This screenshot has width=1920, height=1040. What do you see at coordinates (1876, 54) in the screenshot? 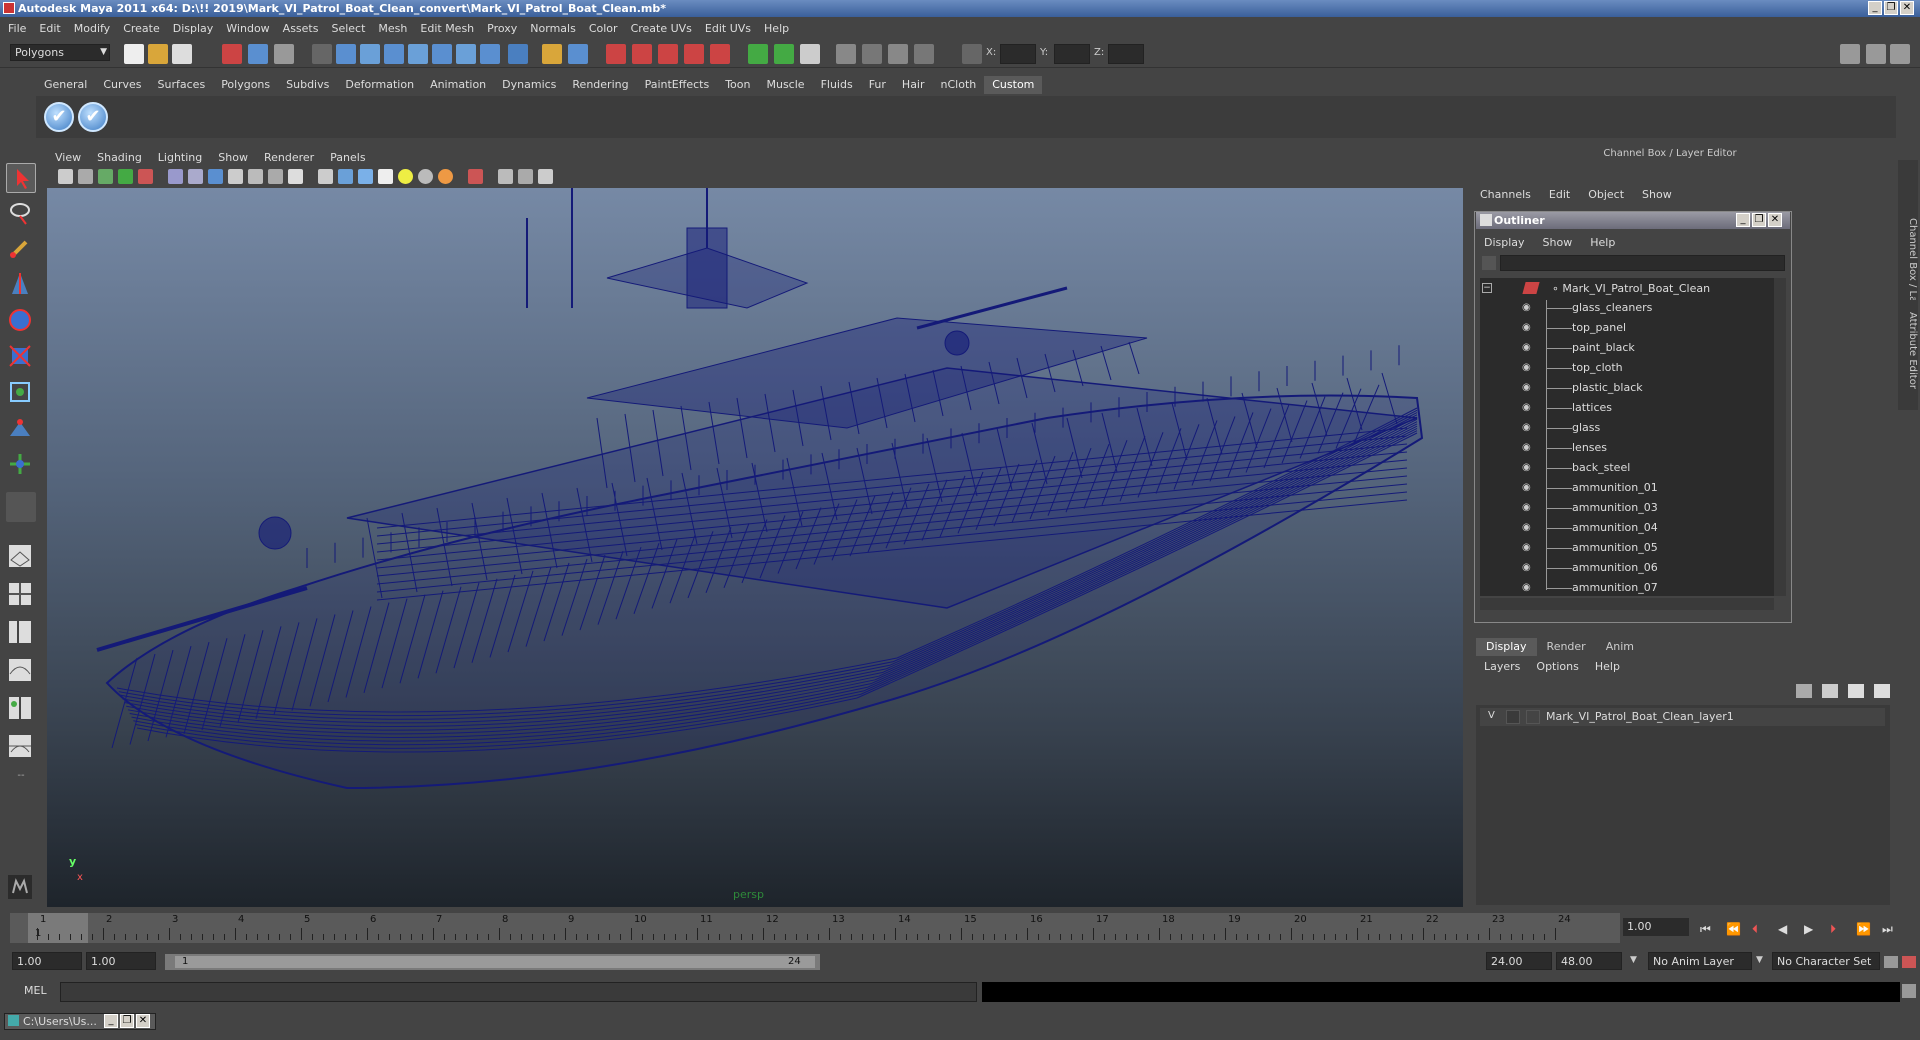
I see `tool-settings-toggle-icon` at bounding box center [1876, 54].